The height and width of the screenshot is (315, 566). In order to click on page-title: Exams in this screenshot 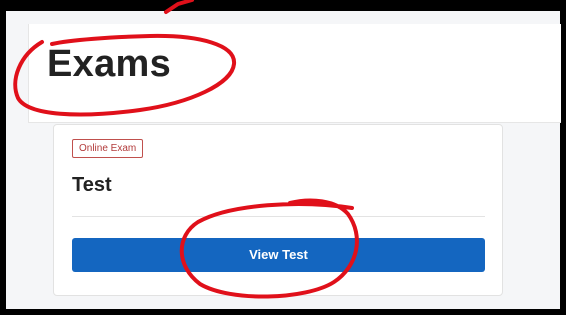, I will do `click(109, 64)`.